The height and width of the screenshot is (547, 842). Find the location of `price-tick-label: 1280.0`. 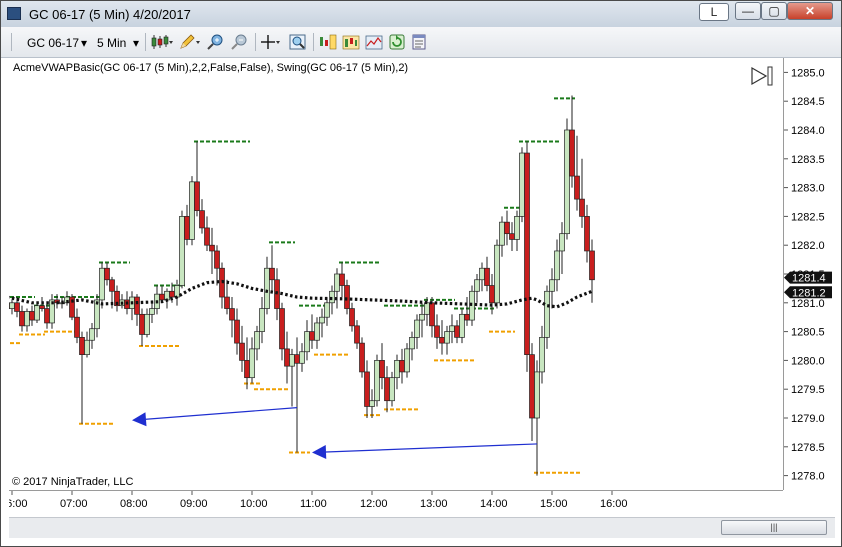

price-tick-label: 1280.0 is located at coordinates (808, 361).